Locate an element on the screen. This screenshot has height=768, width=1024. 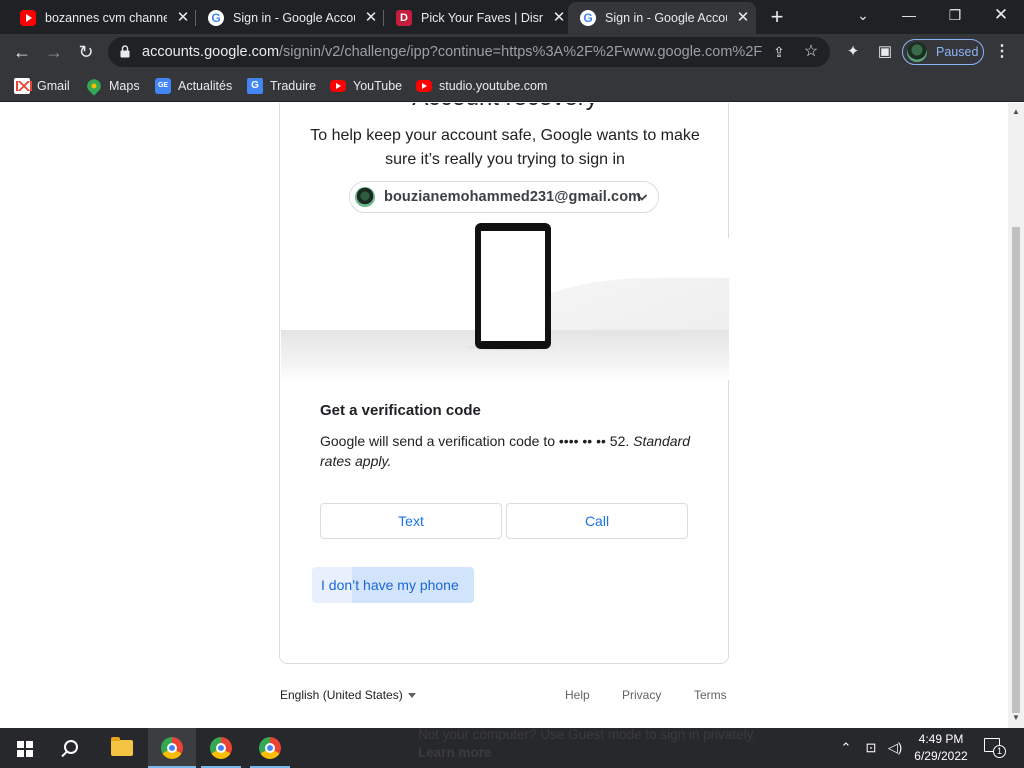
file-explorer-button is located at coordinates (122, 748).